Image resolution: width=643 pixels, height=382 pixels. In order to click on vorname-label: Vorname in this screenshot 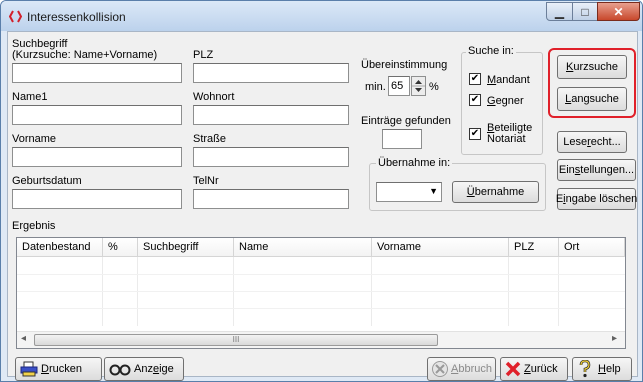, I will do `click(34, 139)`.